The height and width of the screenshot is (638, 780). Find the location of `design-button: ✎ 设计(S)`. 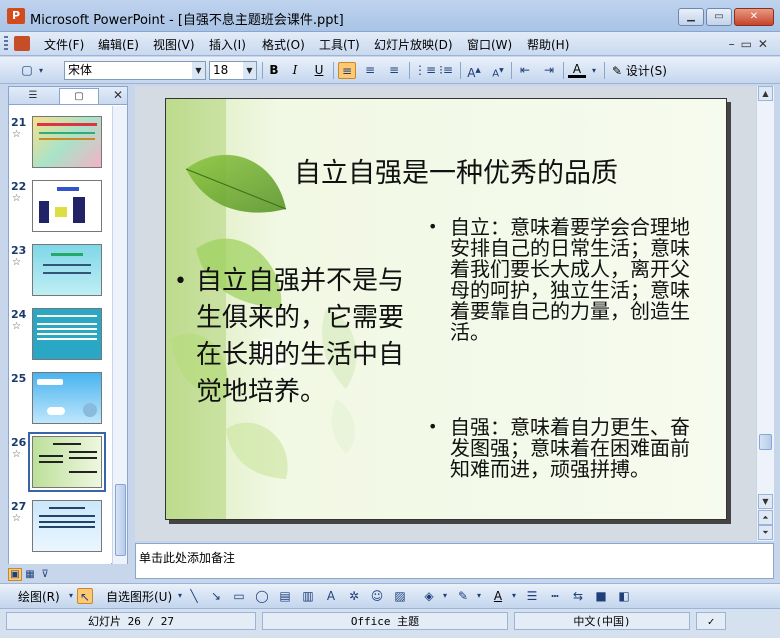

design-button: ✎ 设计(S) is located at coordinates (639, 70).